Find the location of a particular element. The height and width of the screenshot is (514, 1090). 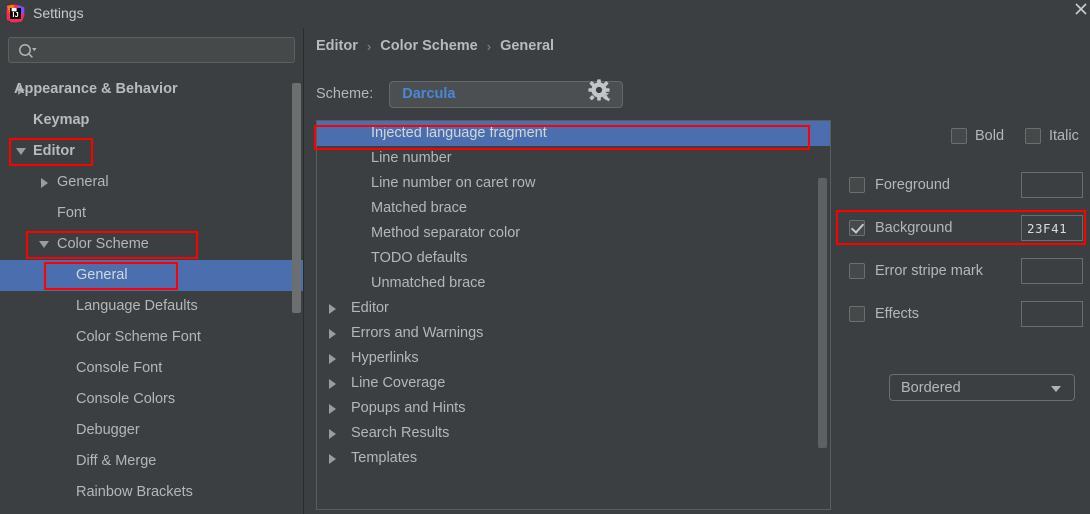

close-icon is located at coordinates (1077, 11).